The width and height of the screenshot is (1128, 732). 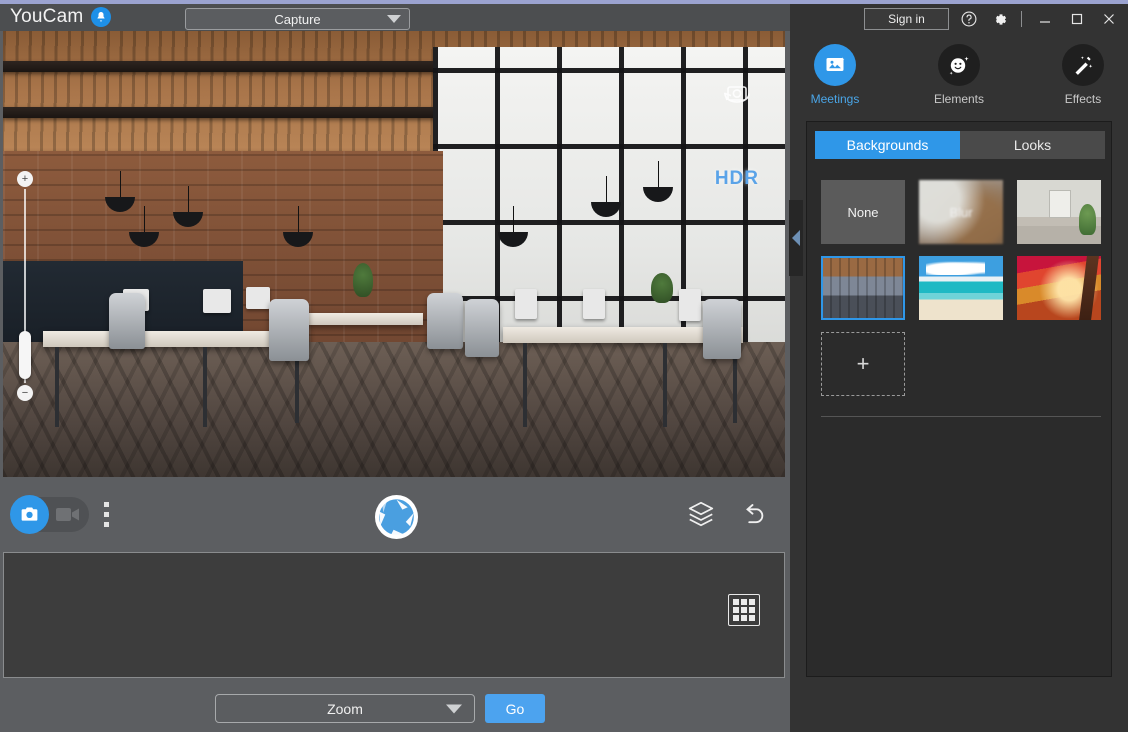 What do you see at coordinates (25, 286) in the screenshot?
I see `preview-zoom-slider: + −` at bounding box center [25, 286].